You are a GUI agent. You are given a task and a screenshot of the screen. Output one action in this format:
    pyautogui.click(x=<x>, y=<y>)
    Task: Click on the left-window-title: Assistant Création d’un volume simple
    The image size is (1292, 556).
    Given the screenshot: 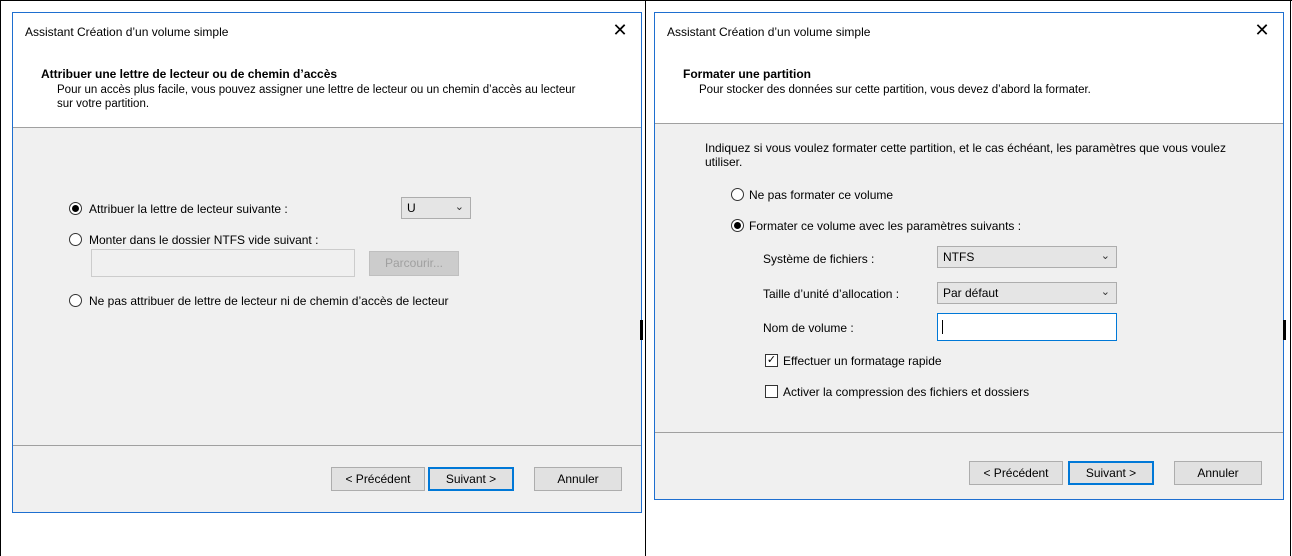 What is the action you would take?
    pyautogui.click(x=127, y=32)
    